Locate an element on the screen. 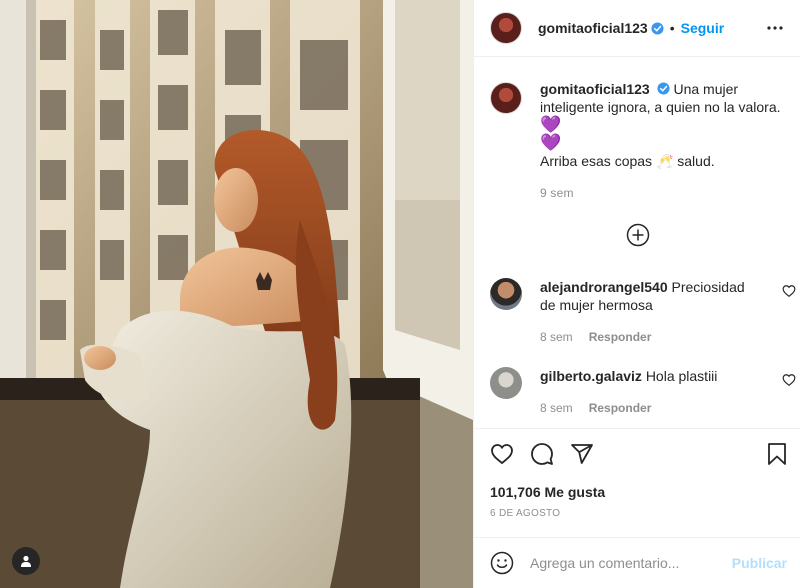 This screenshot has width=800, height=588. user-tag-button is located at coordinates (26, 561).